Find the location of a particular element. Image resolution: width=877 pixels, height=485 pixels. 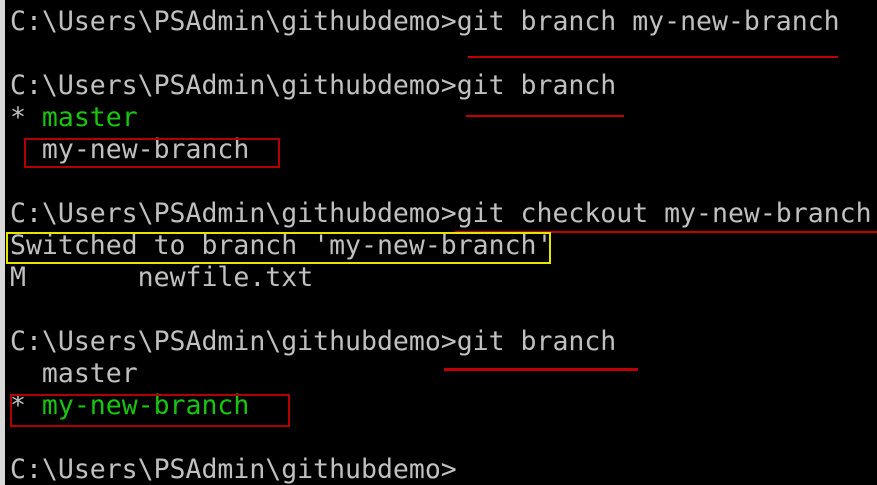

branch-list-item-master: master is located at coordinates (74, 374).